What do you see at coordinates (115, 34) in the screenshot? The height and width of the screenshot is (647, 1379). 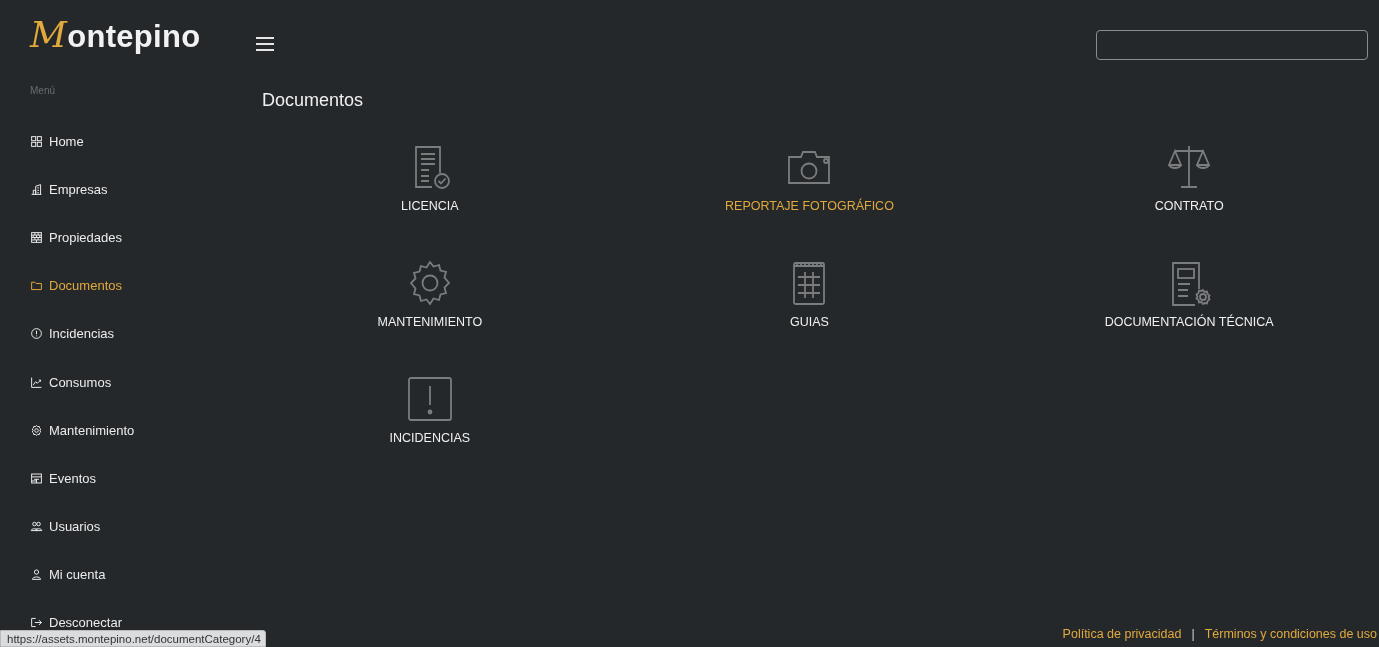 I see `logo: Montepino` at bounding box center [115, 34].